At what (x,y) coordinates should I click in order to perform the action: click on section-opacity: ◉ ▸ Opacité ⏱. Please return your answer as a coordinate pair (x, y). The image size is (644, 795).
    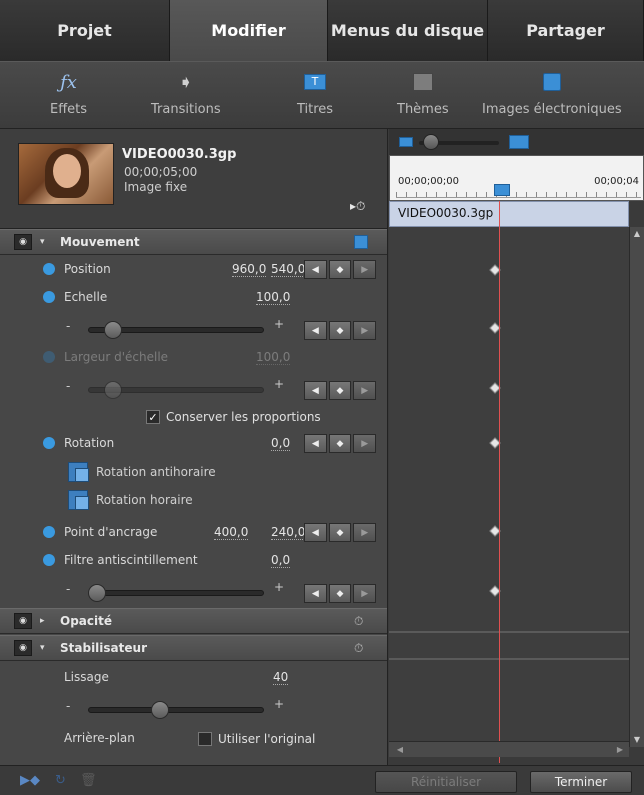
    Looking at the image, I should click on (193, 621).